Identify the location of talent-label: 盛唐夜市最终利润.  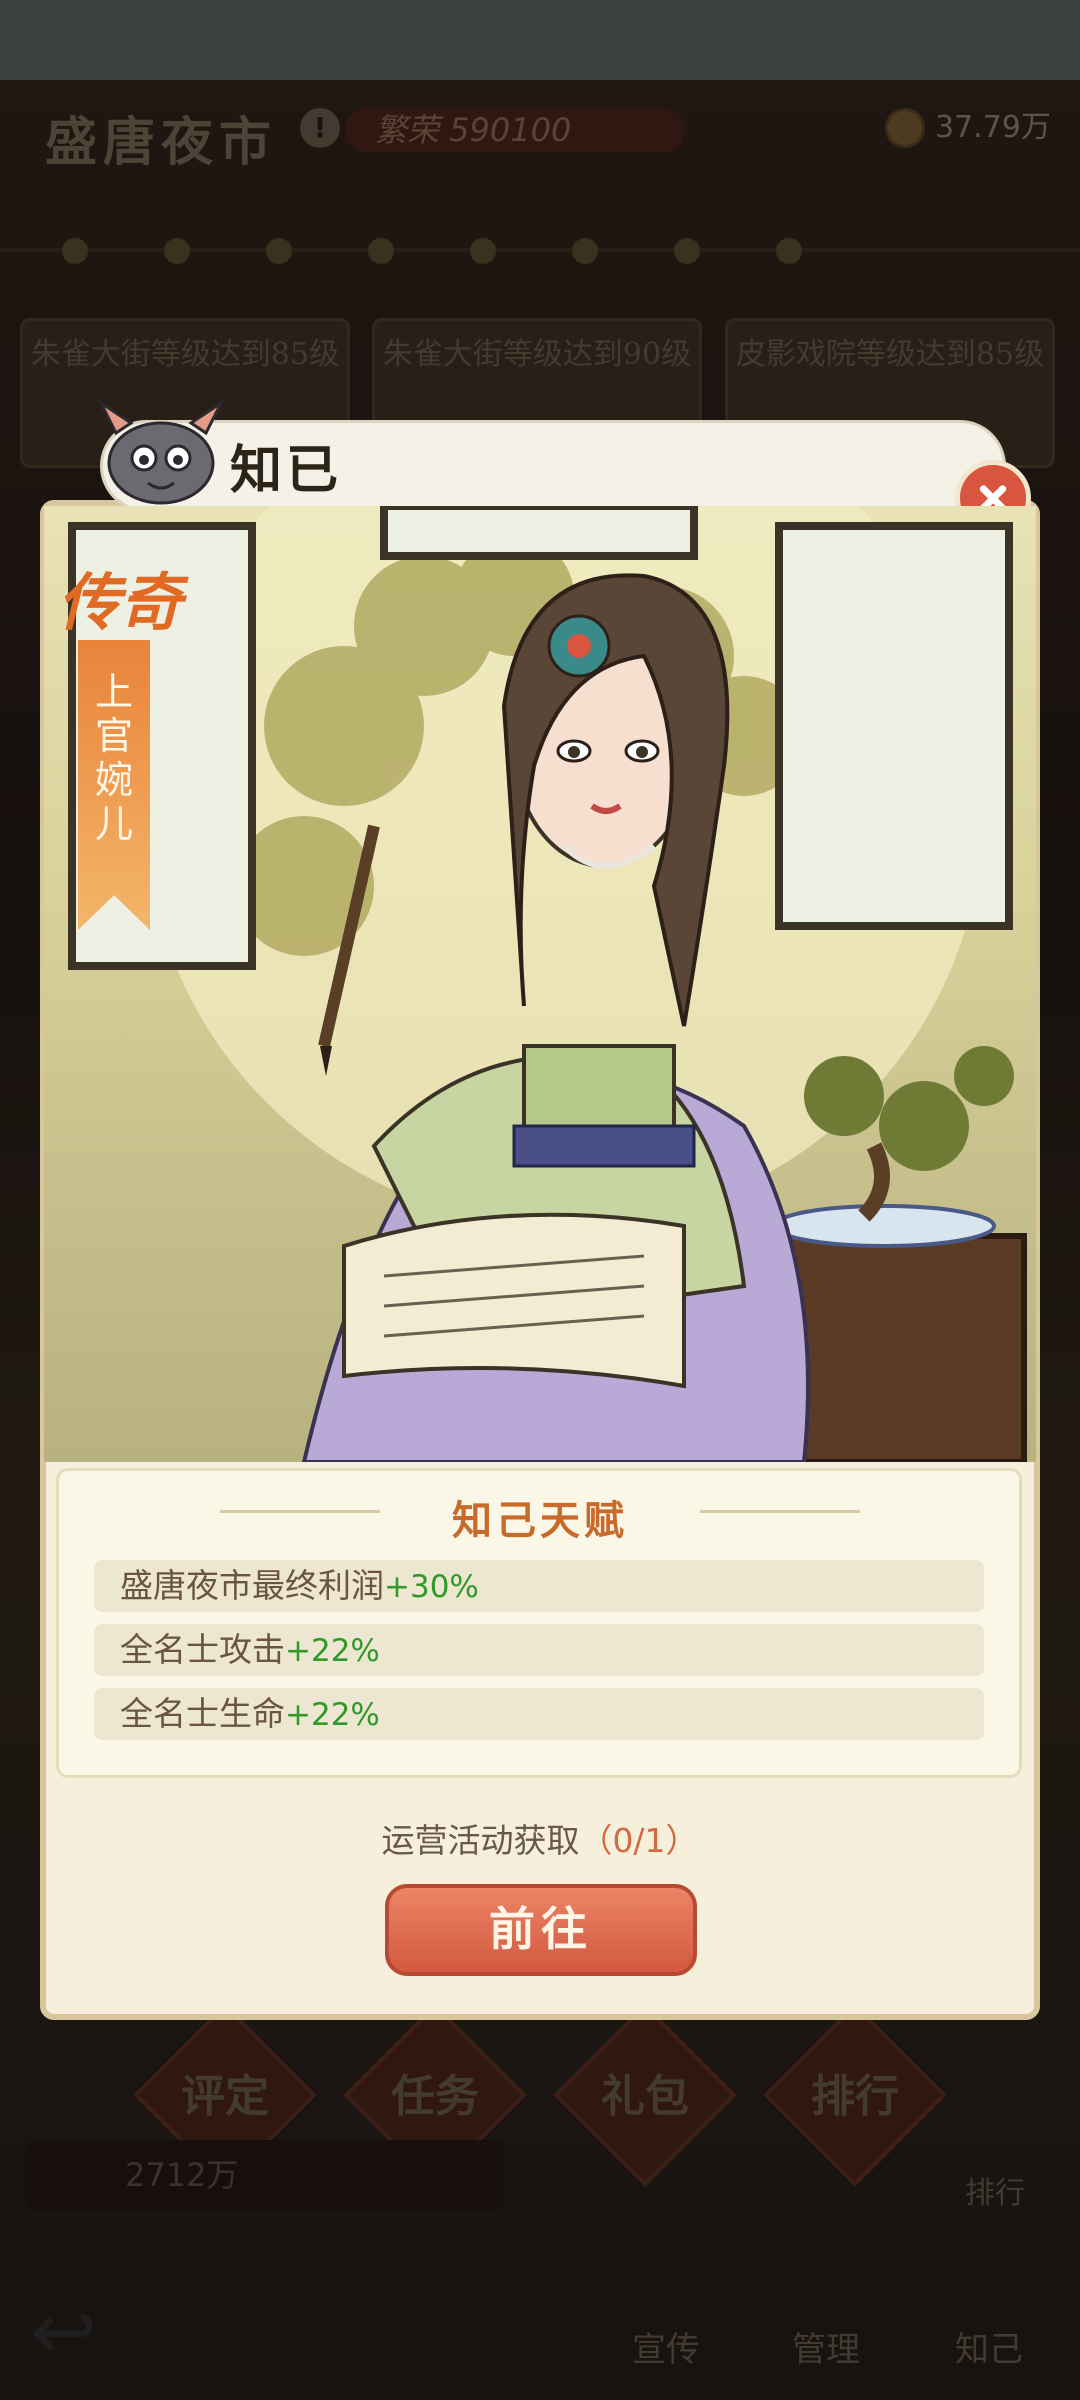
(252, 1585).